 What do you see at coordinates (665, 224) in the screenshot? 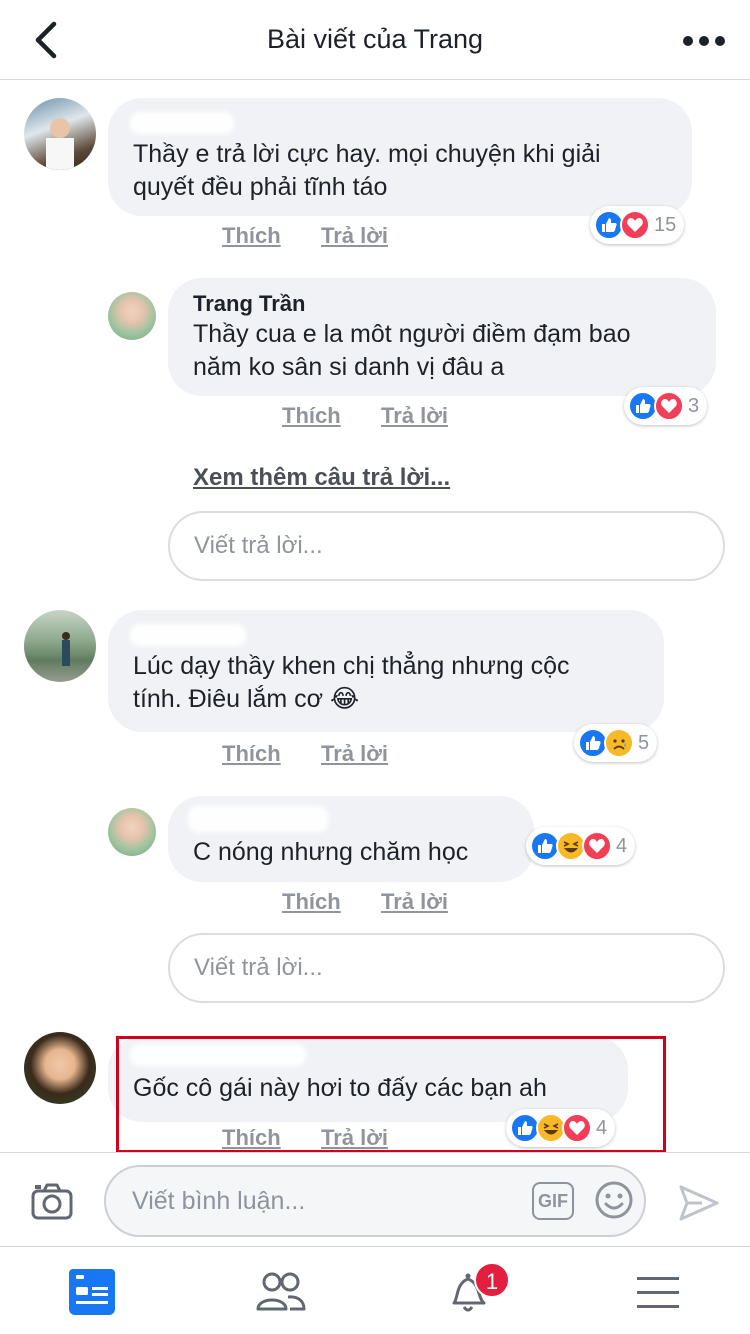
I see `reaction-count: 15` at bounding box center [665, 224].